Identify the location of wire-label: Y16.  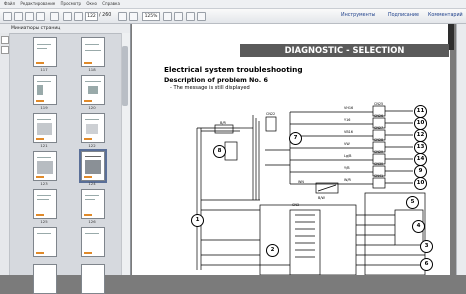
(347, 120).